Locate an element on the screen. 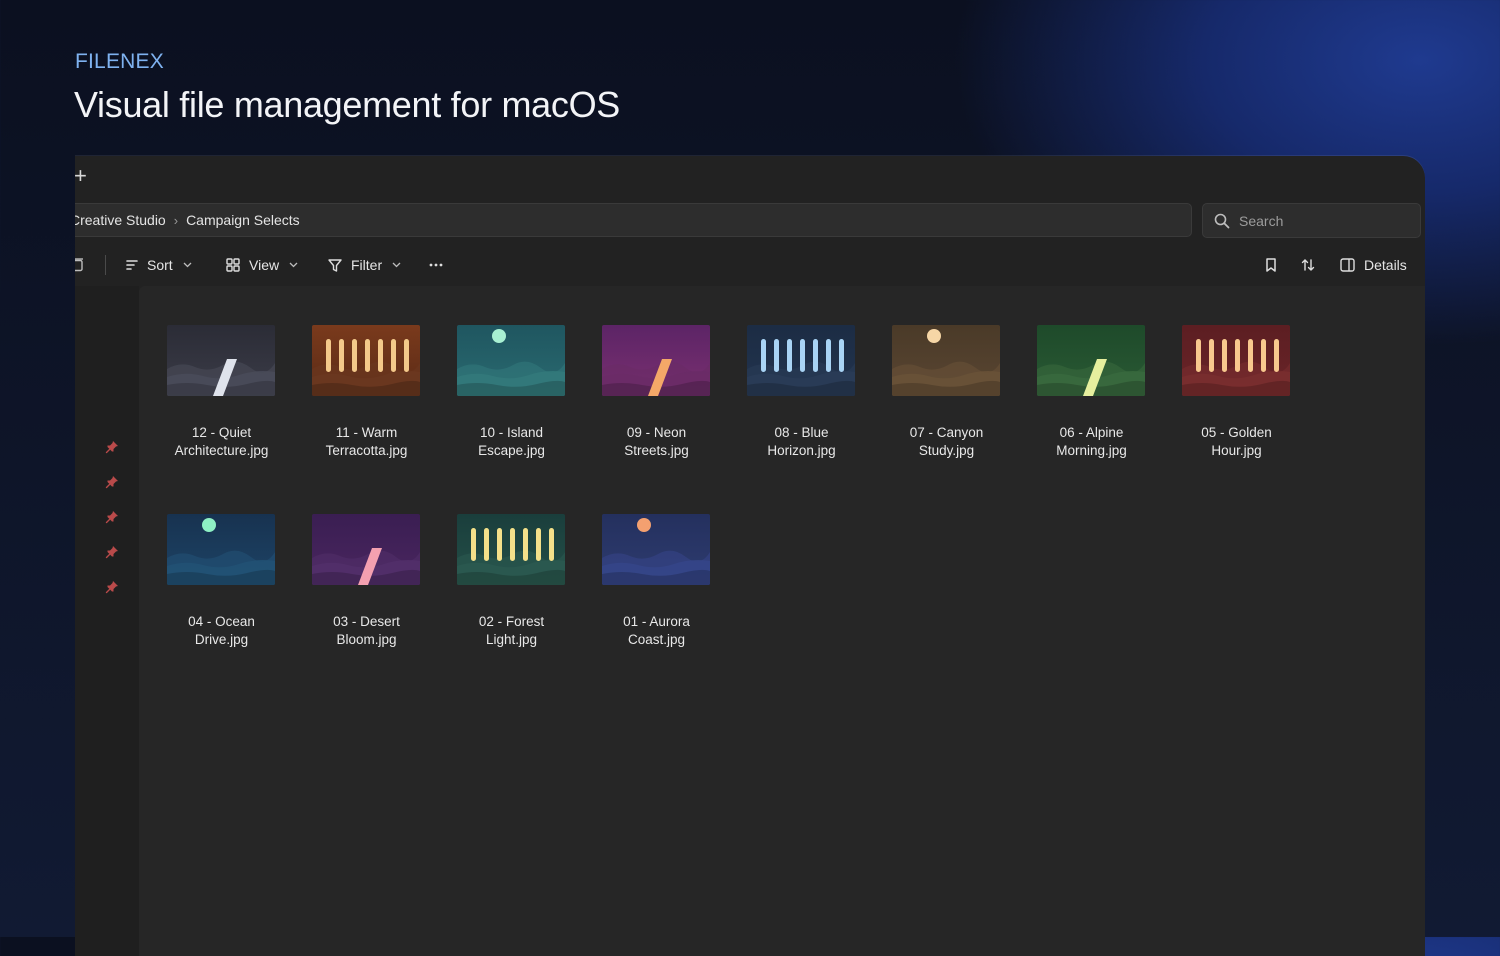 Image resolution: width=1500 pixels, height=956 pixels. details-button: Details is located at coordinates (1373, 265).